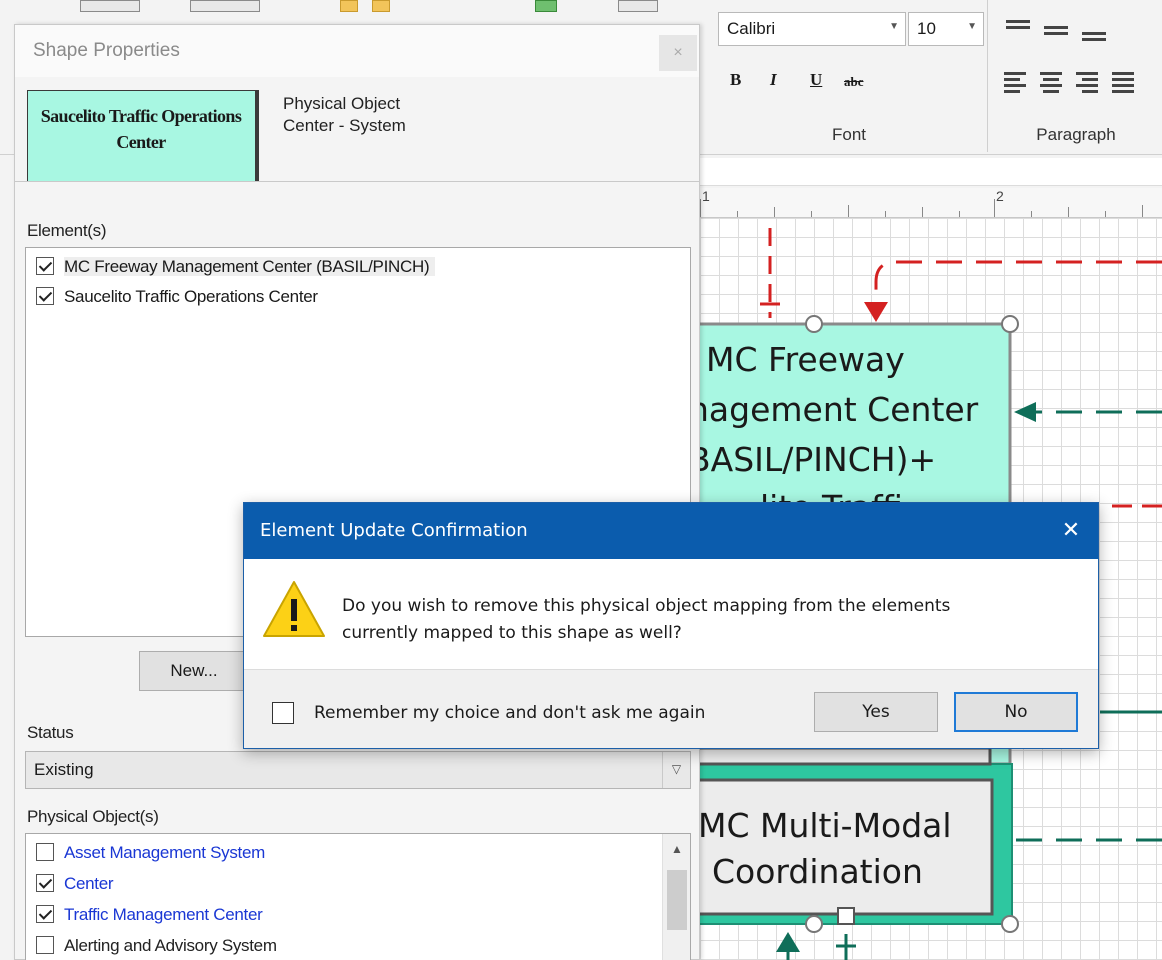  Describe the element at coordinates (677, 900) in the screenshot. I see `scrollbar-thumb` at that location.